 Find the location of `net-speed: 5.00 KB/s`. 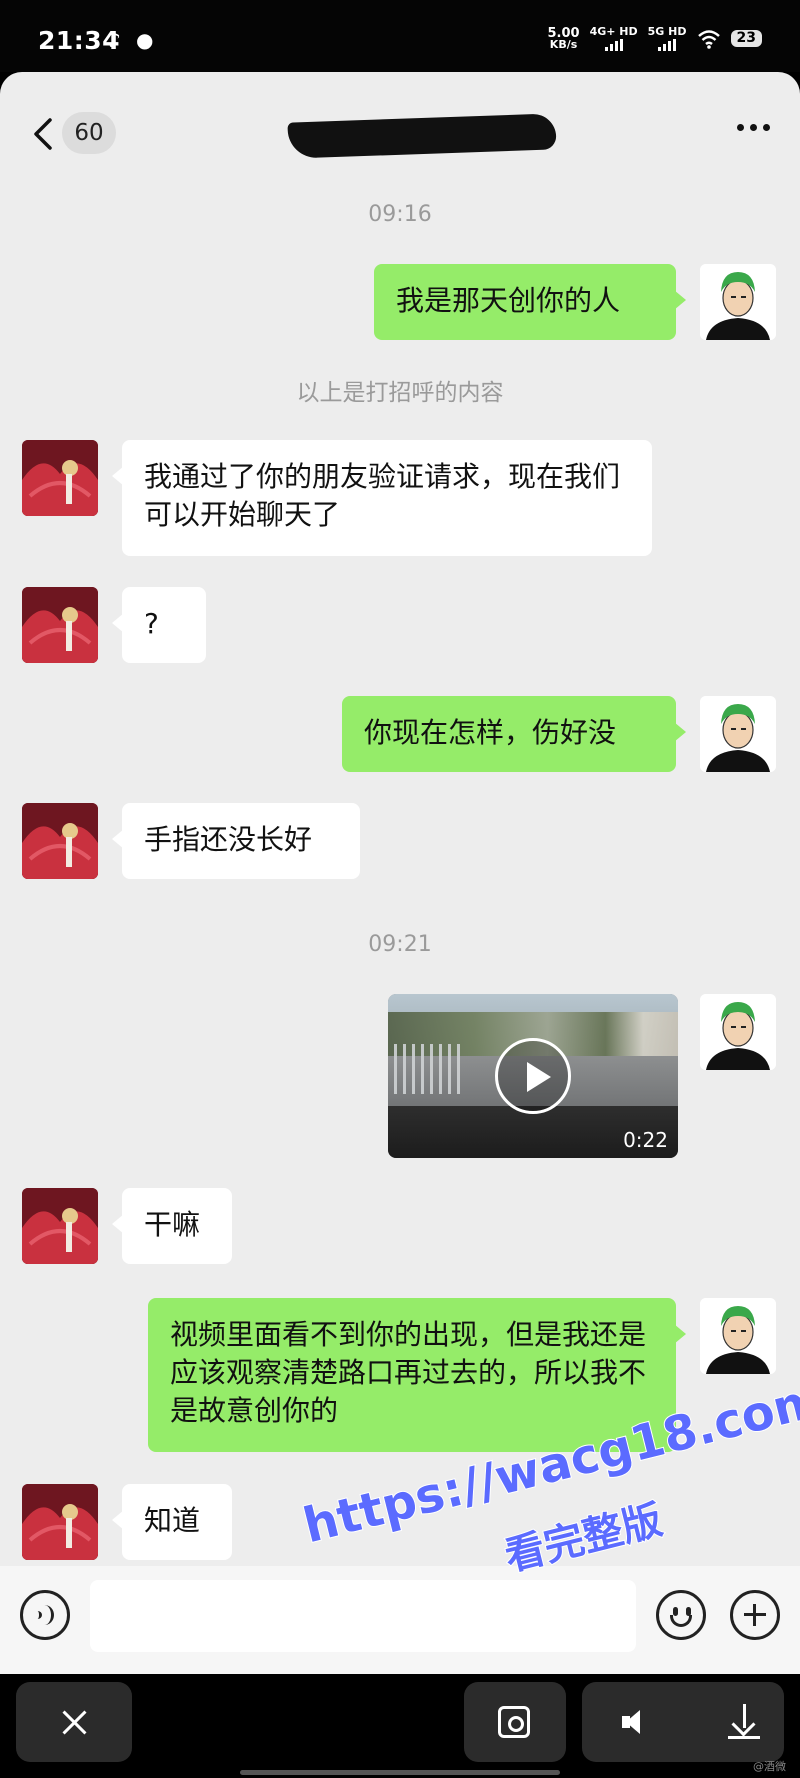

net-speed: 5.00 KB/s is located at coordinates (563, 38).